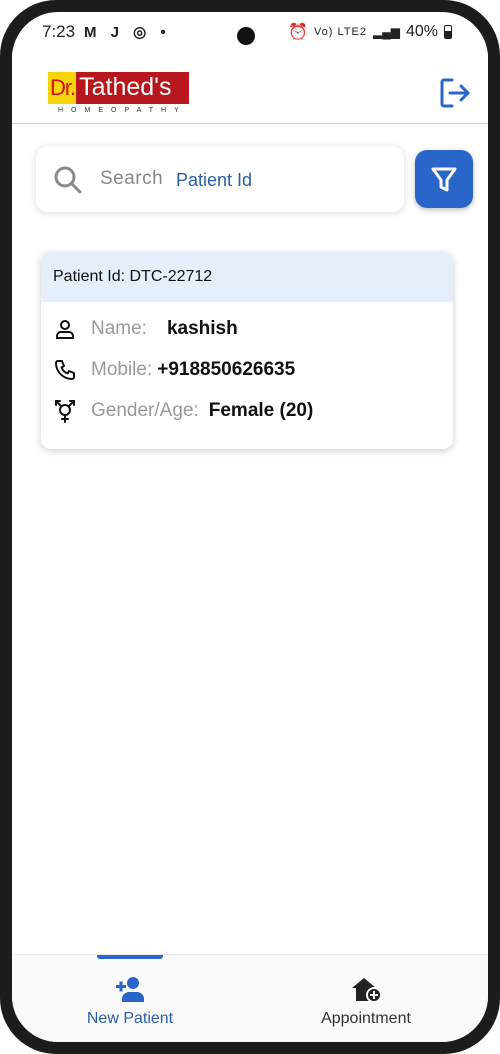 The width and height of the screenshot is (500, 1054). I want to click on signal-icon: ▂▄▆, so click(386, 32).